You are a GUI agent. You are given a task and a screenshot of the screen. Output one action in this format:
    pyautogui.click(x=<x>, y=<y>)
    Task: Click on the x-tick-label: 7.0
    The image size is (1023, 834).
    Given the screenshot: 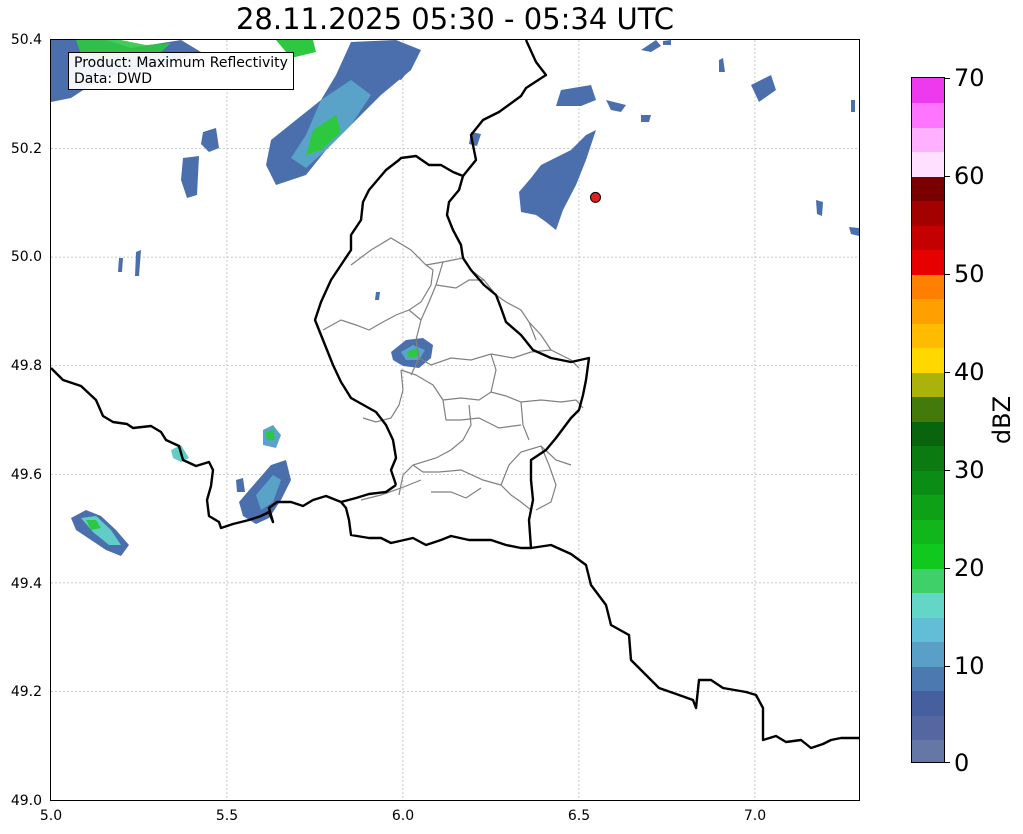 What is the action you would take?
    pyautogui.click(x=755, y=816)
    